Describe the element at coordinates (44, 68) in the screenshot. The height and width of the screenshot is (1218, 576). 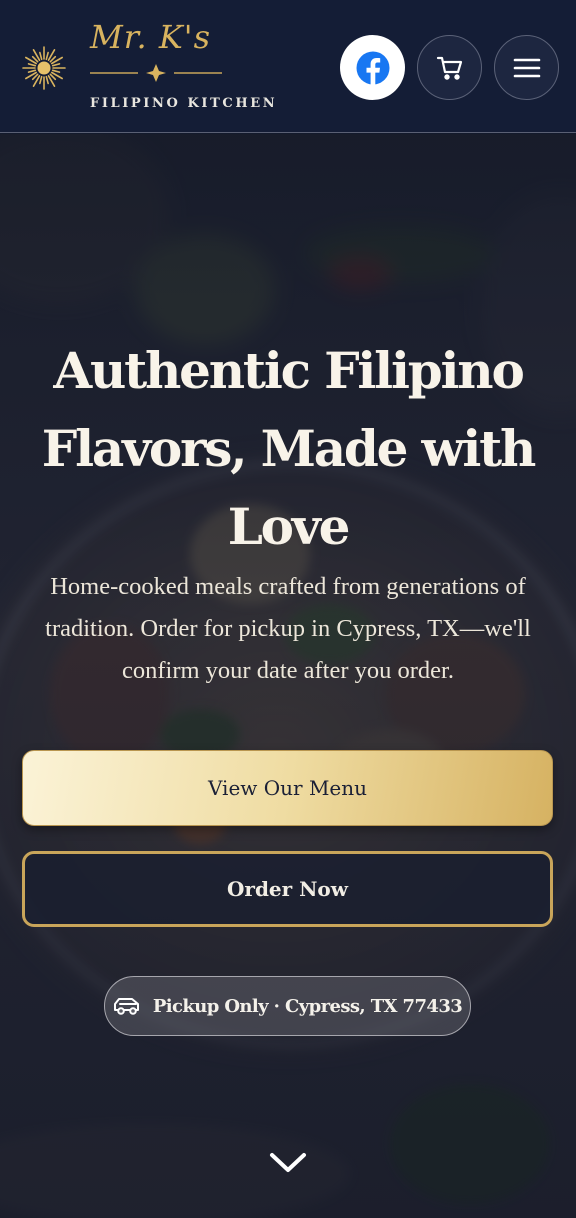
I see `sun-icon` at that location.